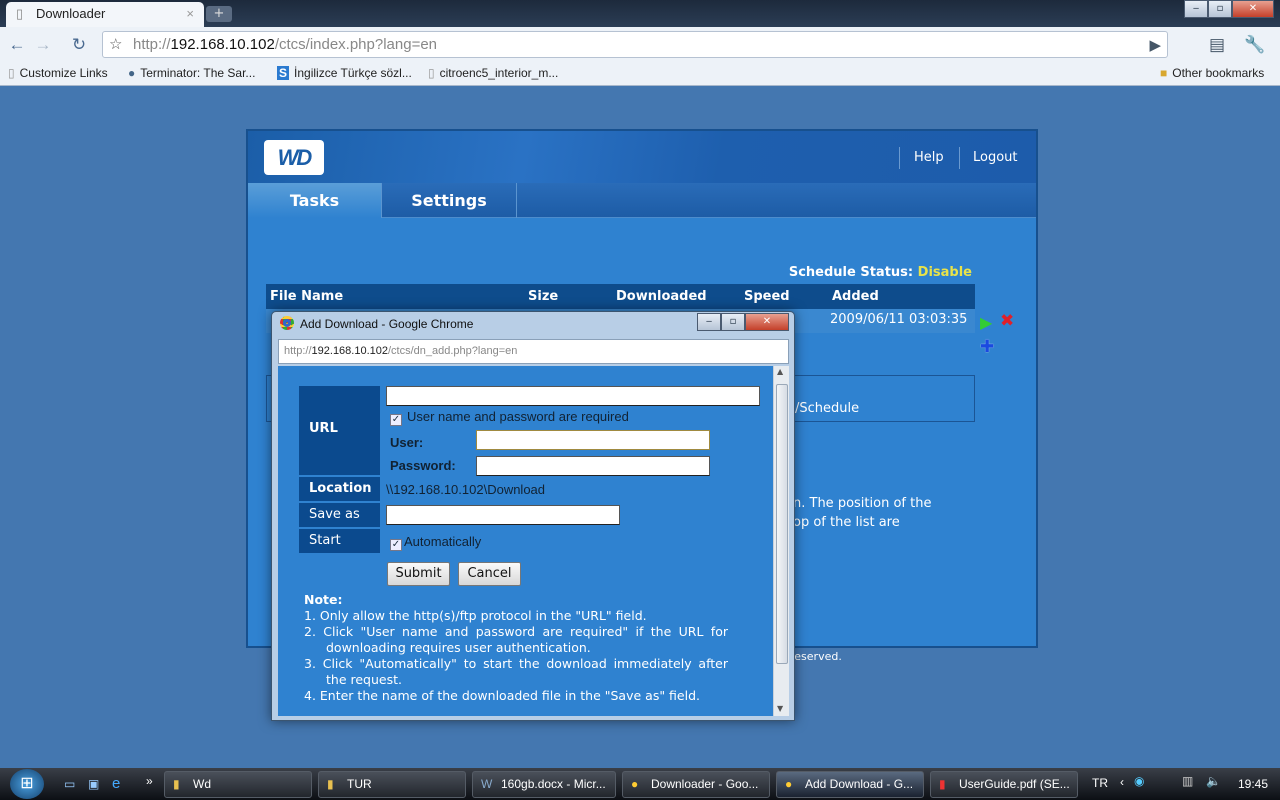 The height and width of the screenshot is (800, 1280). What do you see at coordinates (407, 442) in the screenshot?
I see `user-label: User:` at bounding box center [407, 442].